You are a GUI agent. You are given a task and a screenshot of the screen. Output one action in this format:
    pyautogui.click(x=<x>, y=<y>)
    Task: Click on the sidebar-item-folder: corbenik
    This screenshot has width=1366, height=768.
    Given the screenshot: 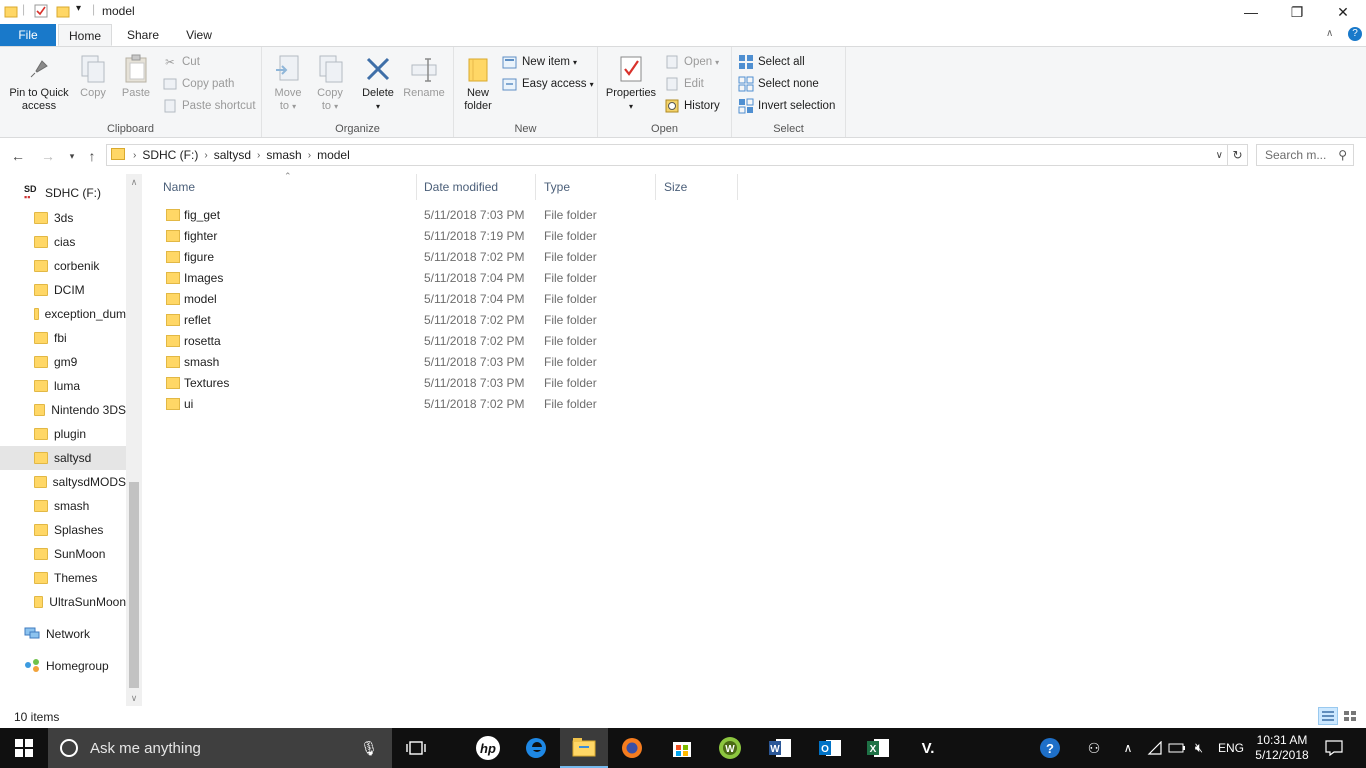 What is the action you would take?
    pyautogui.click(x=63, y=266)
    